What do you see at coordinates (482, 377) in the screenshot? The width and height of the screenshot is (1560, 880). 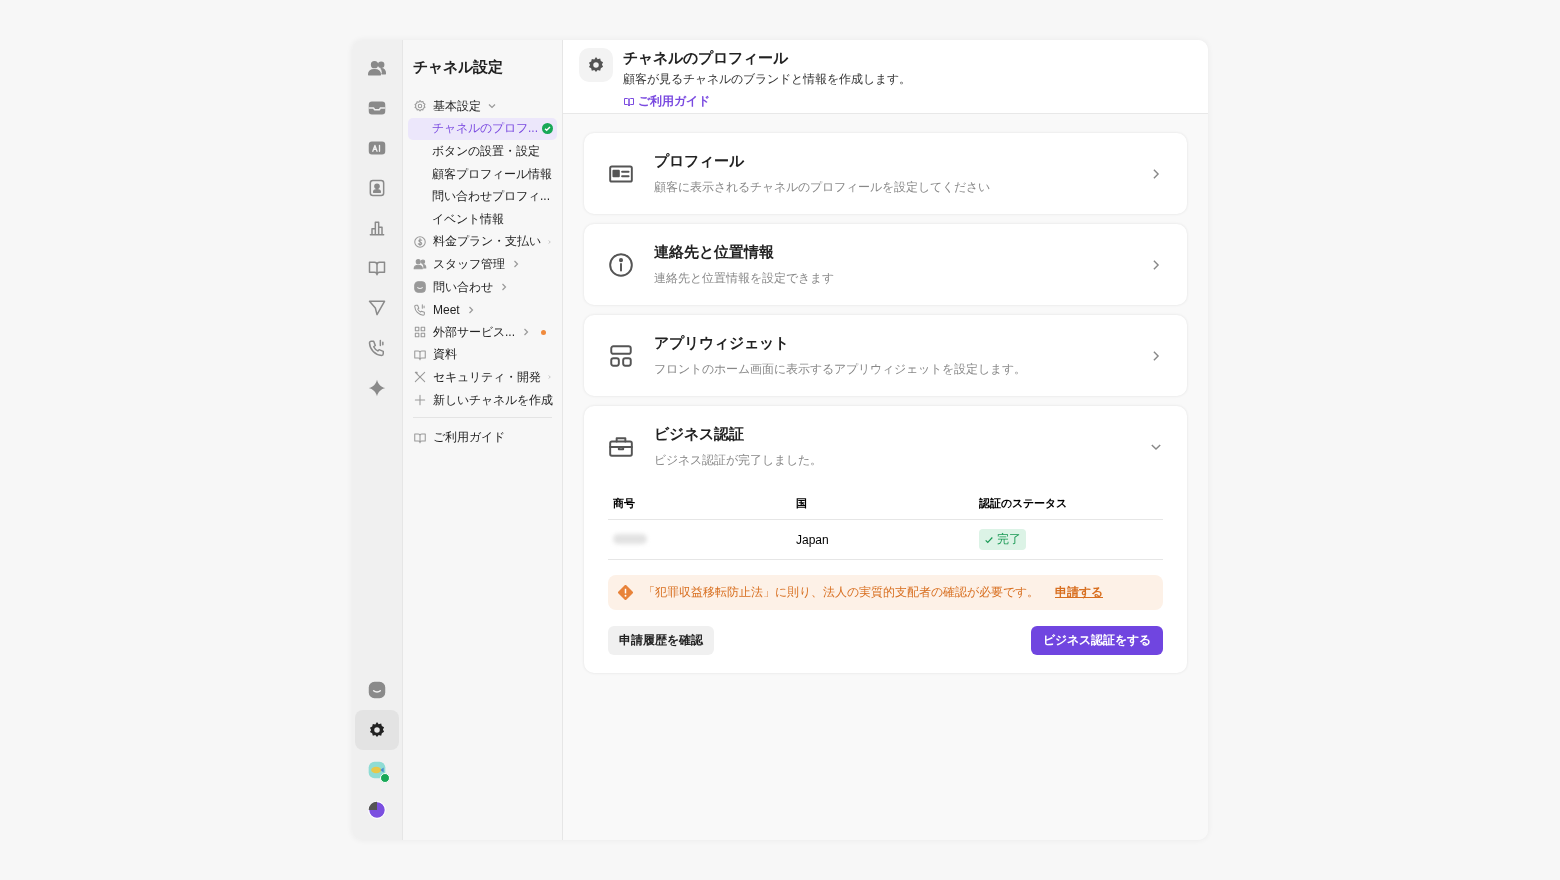 I see `nav-item: セキュリティ・開発` at bounding box center [482, 377].